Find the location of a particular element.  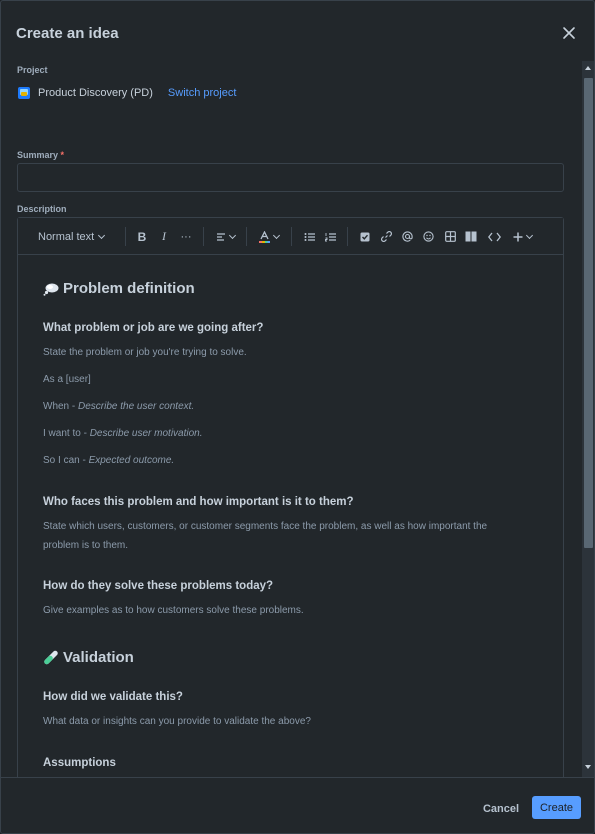

mention-button is located at coordinates (407, 236).